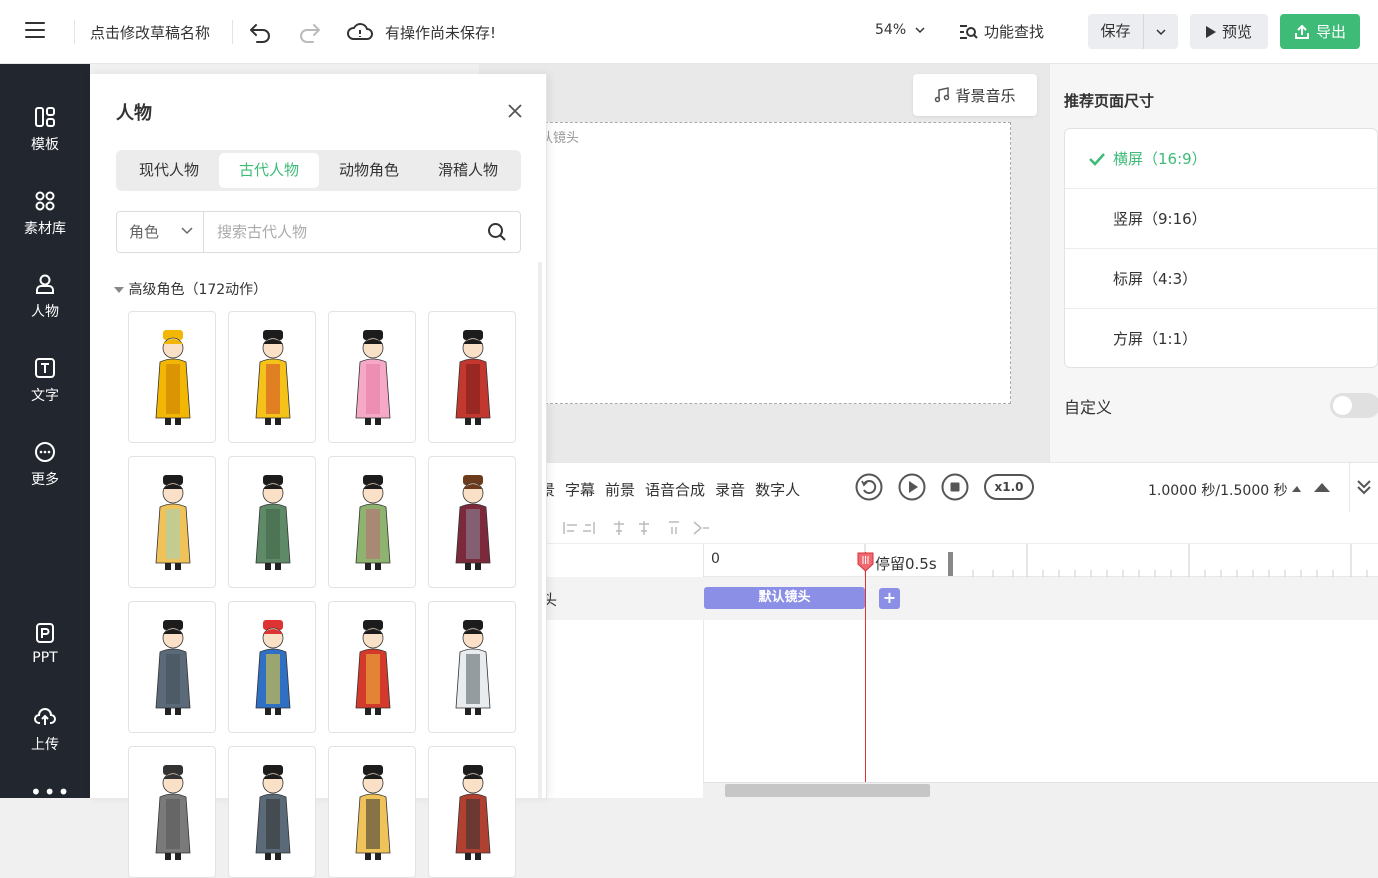  What do you see at coordinates (45, 730) in the screenshot?
I see `sidebar-item-upload: 上传` at bounding box center [45, 730].